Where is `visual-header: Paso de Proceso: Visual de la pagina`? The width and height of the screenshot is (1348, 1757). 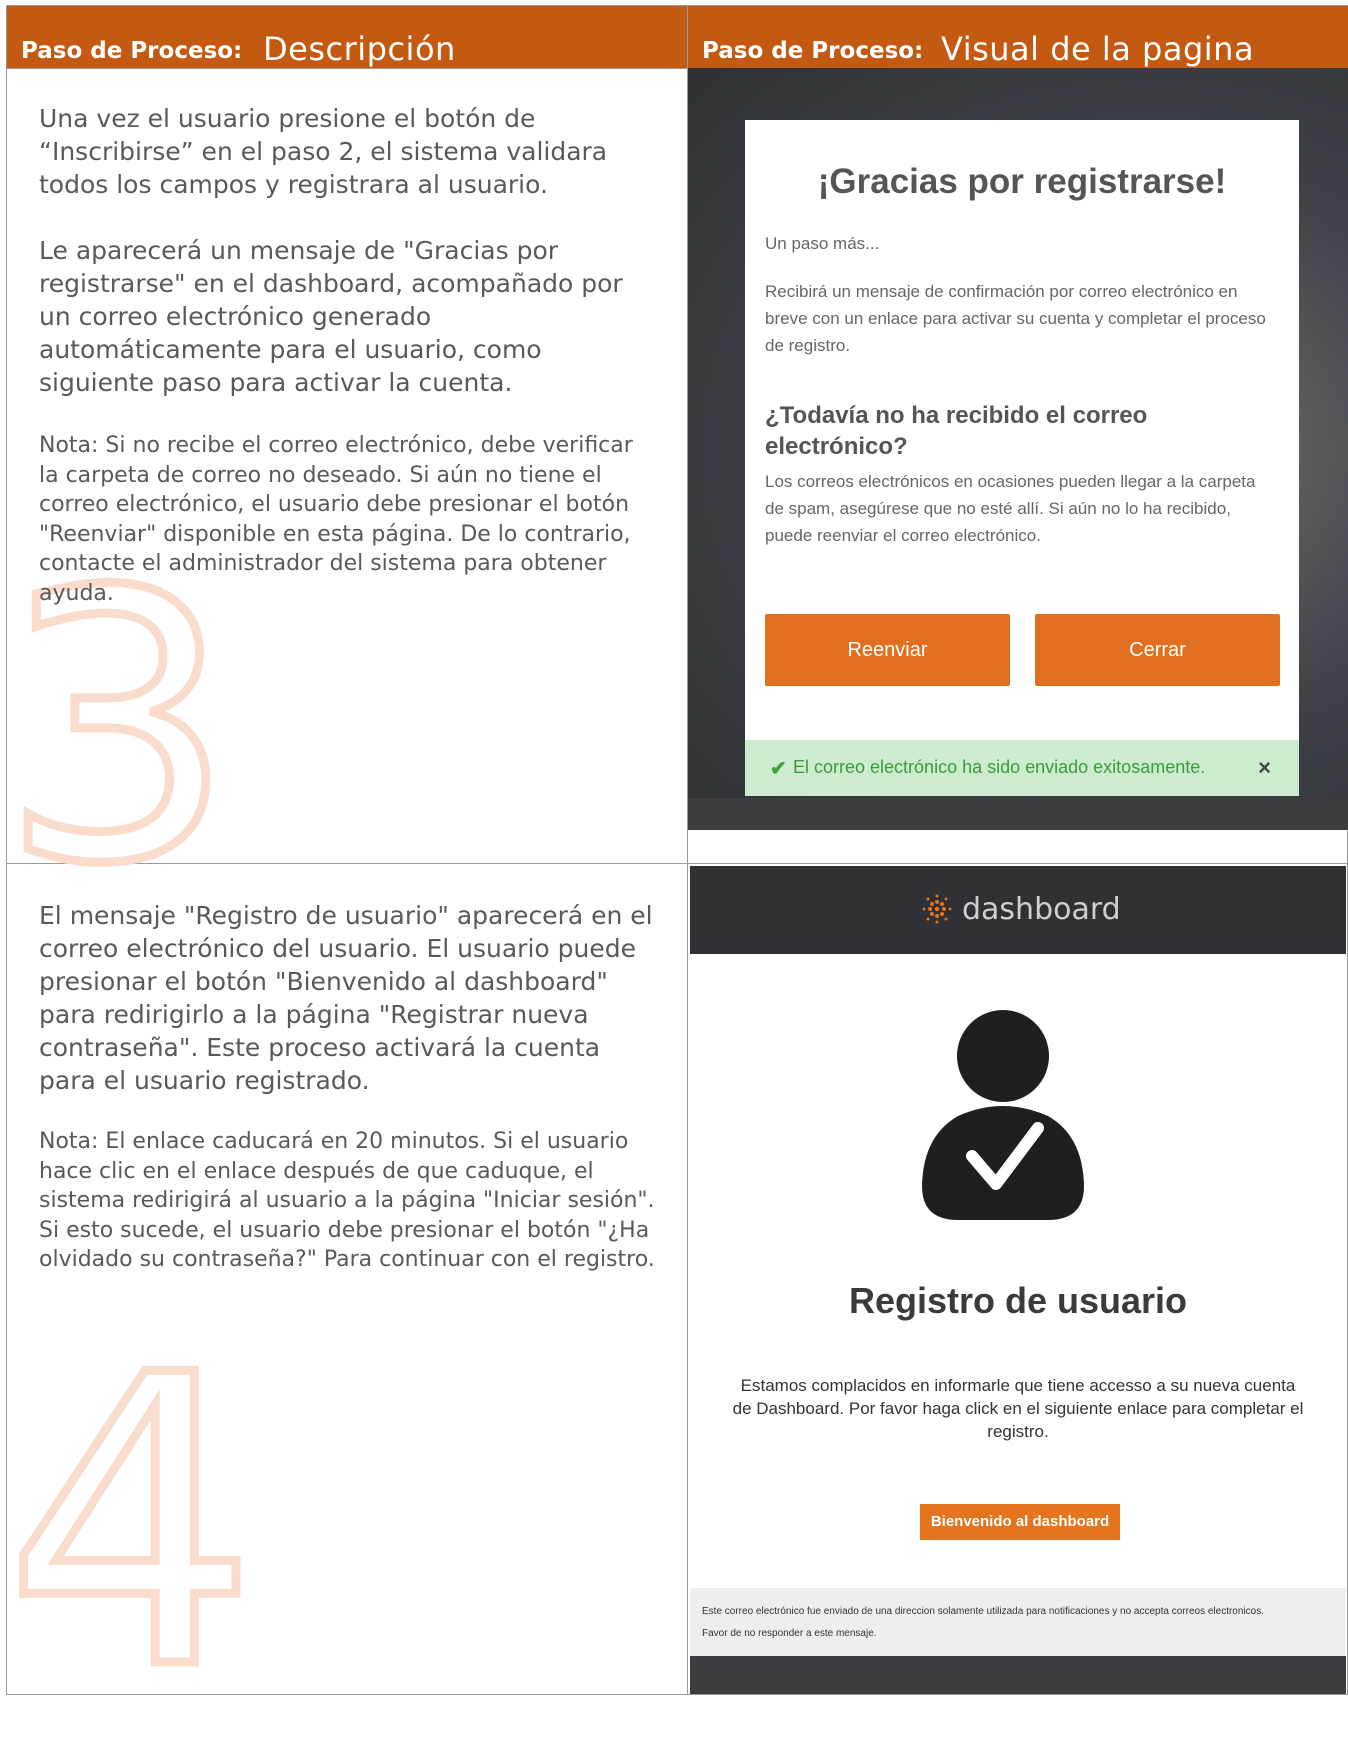 visual-header: Paso de Proceso: Visual de la pagina is located at coordinates (1018, 37).